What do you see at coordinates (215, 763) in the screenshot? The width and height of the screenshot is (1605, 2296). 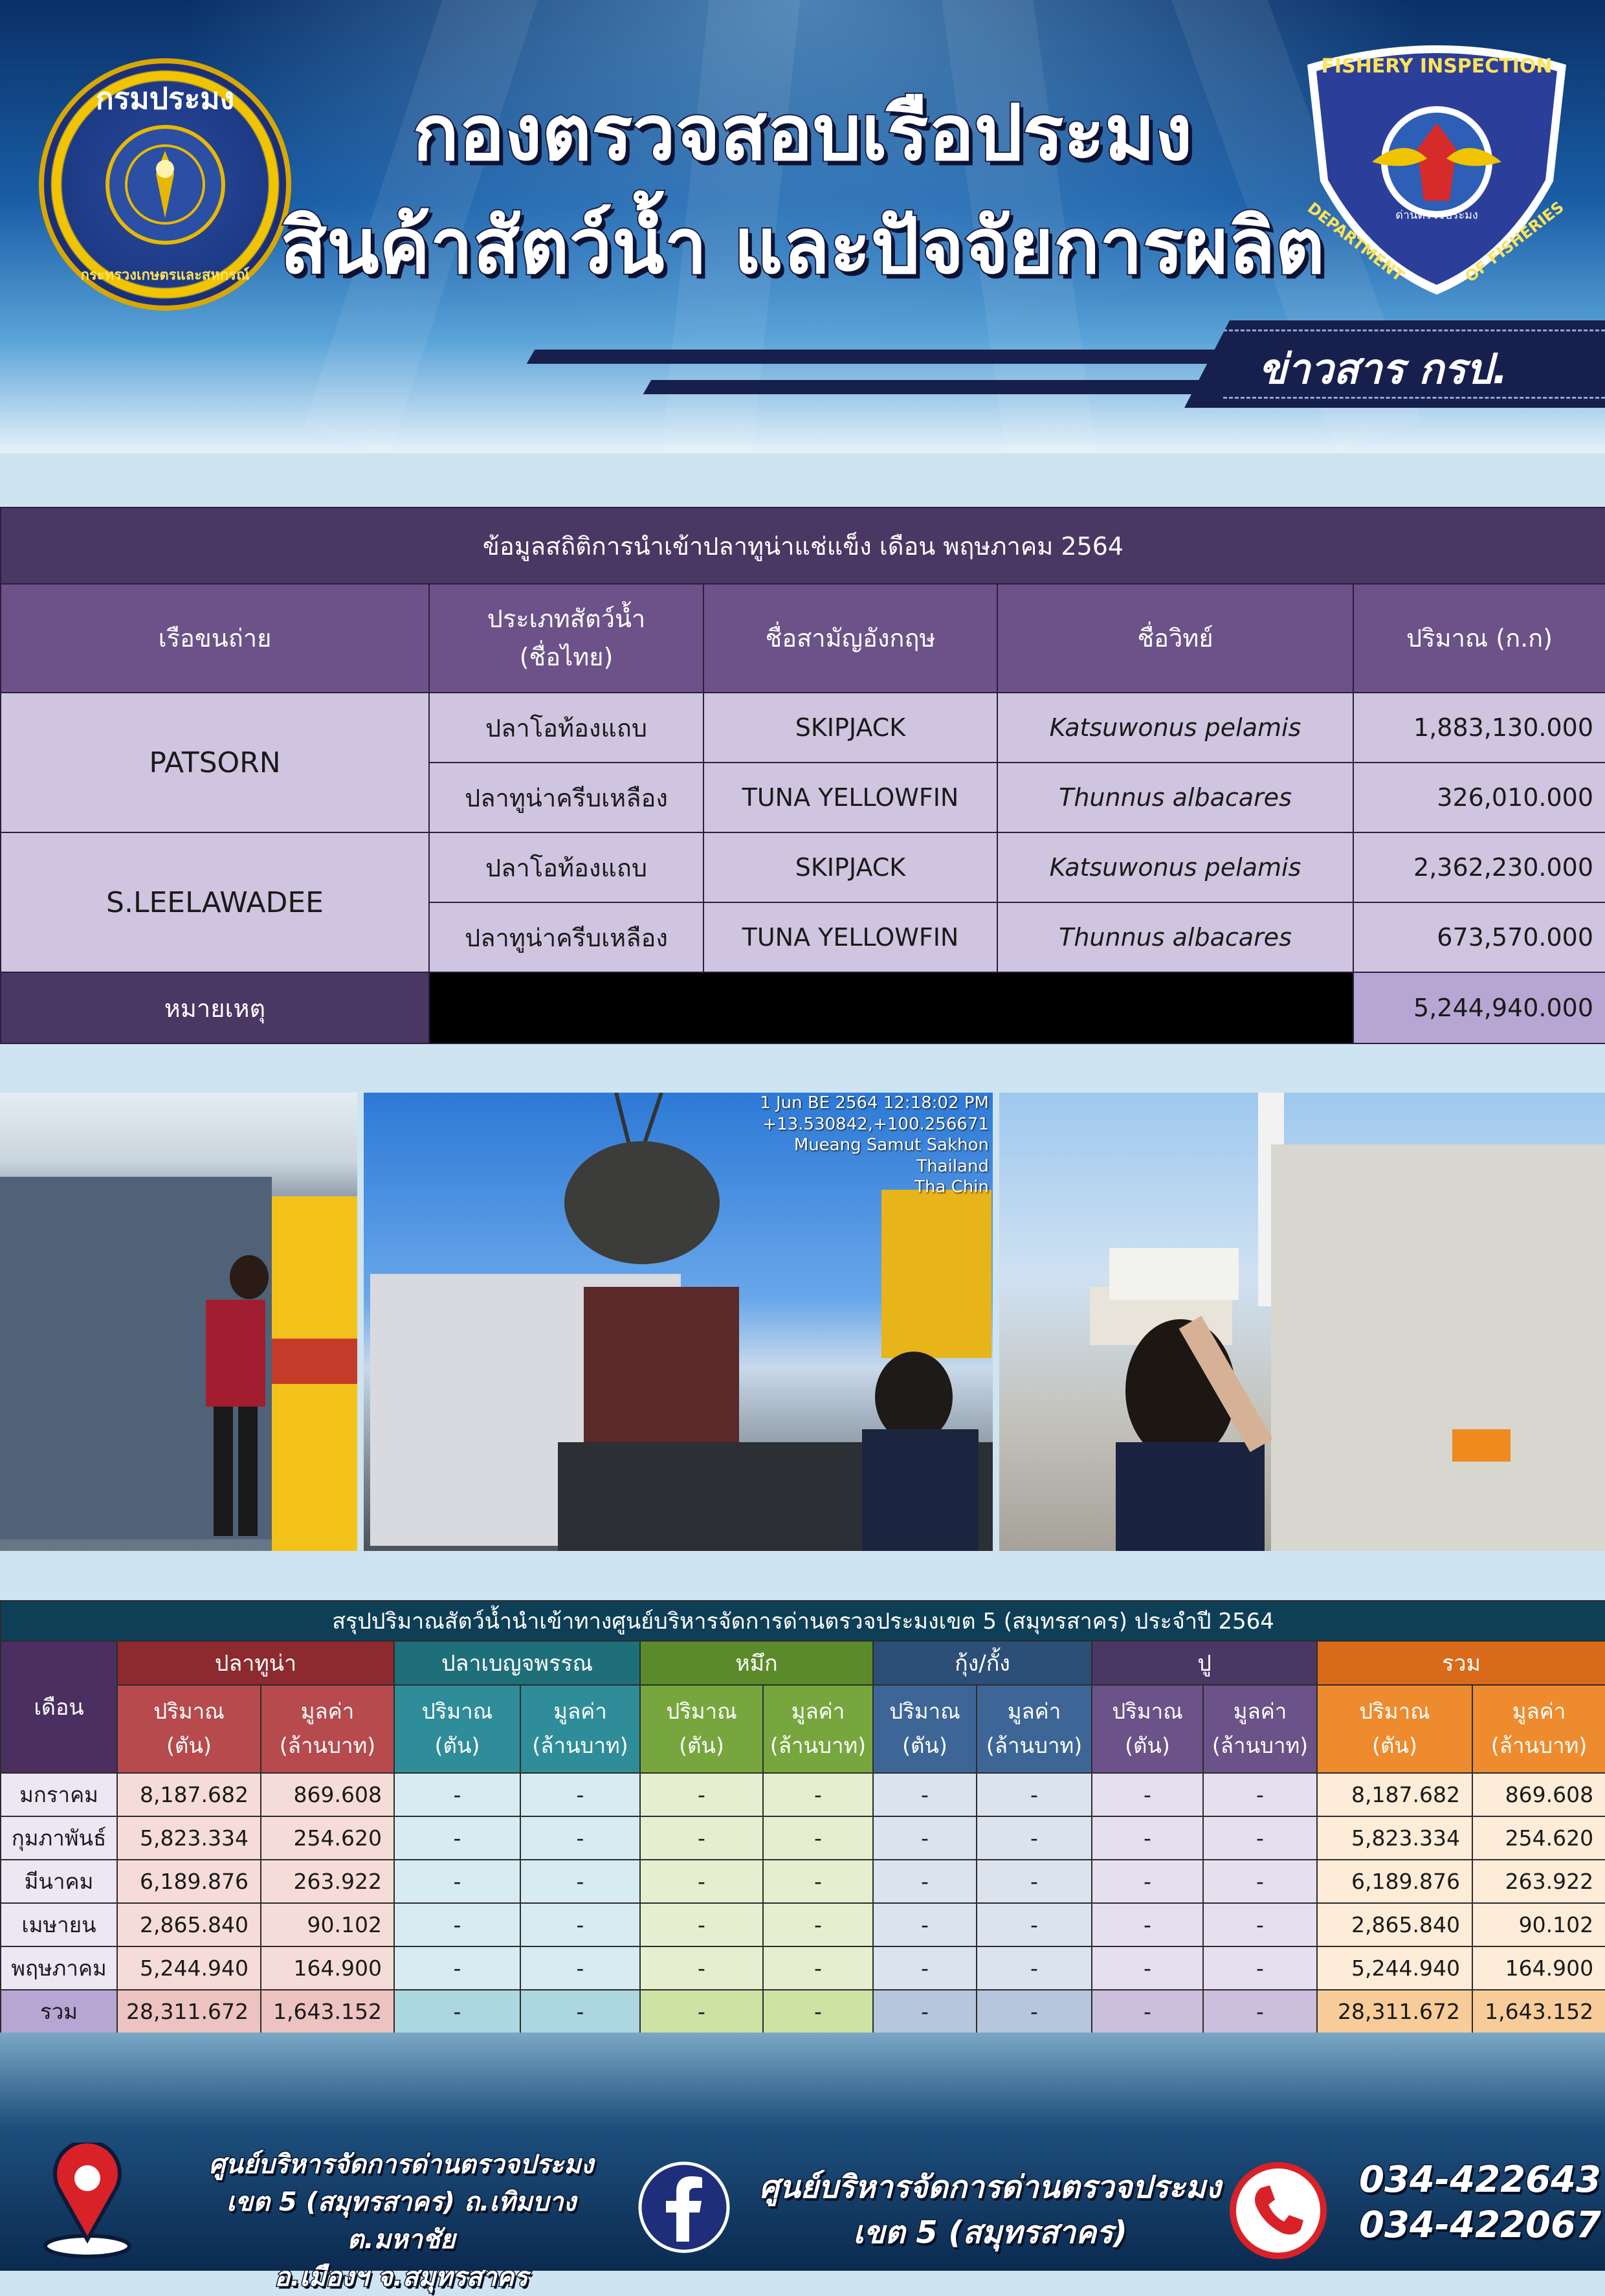 I see `vessel-name: PATSORN` at bounding box center [215, 763].